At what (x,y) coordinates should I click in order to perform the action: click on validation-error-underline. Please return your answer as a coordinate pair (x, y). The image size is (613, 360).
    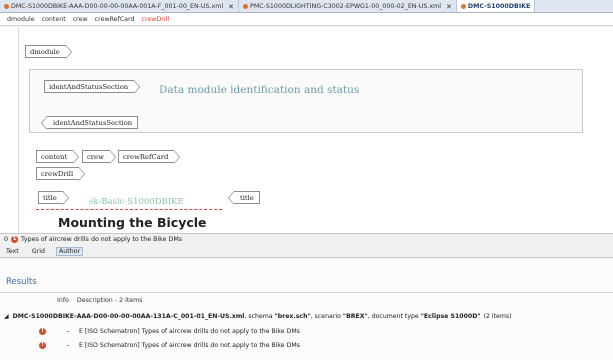
    Looking at the image, I should click on (129, 209).